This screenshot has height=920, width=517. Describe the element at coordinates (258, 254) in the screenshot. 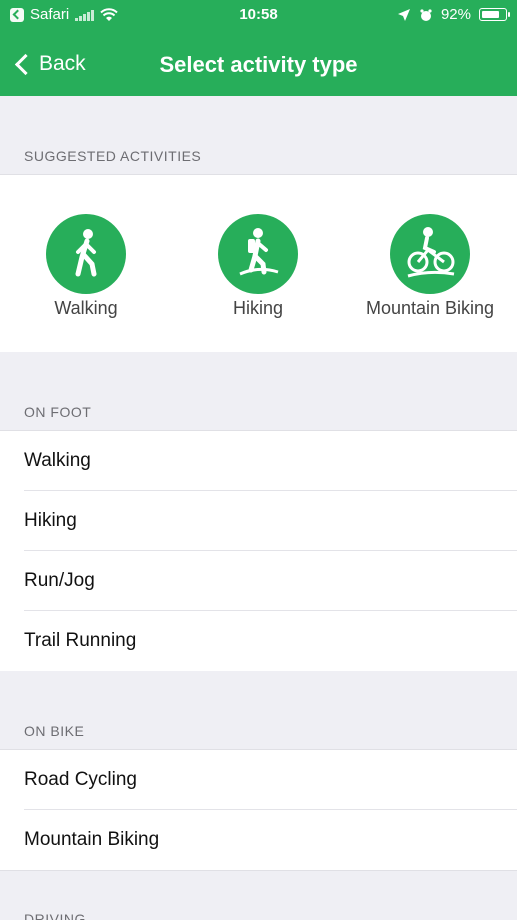

I see `hiking-icon` at that location.